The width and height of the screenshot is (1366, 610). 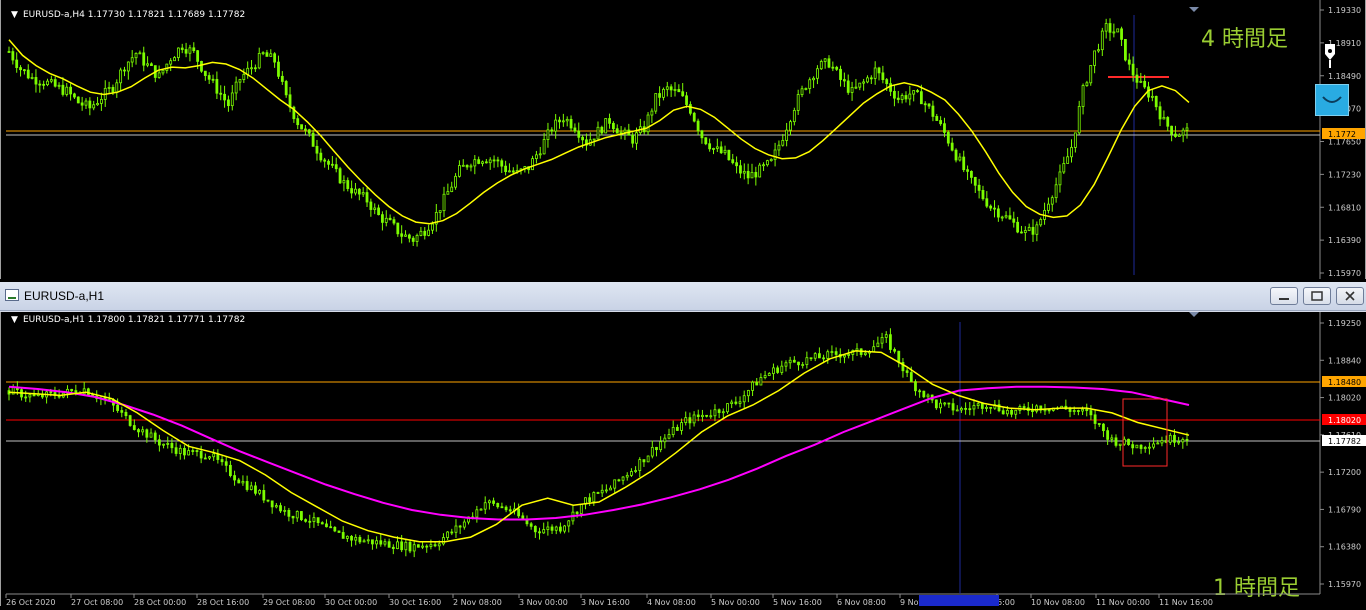 I want to click on smile-icon, so click(x=1332, y=100).